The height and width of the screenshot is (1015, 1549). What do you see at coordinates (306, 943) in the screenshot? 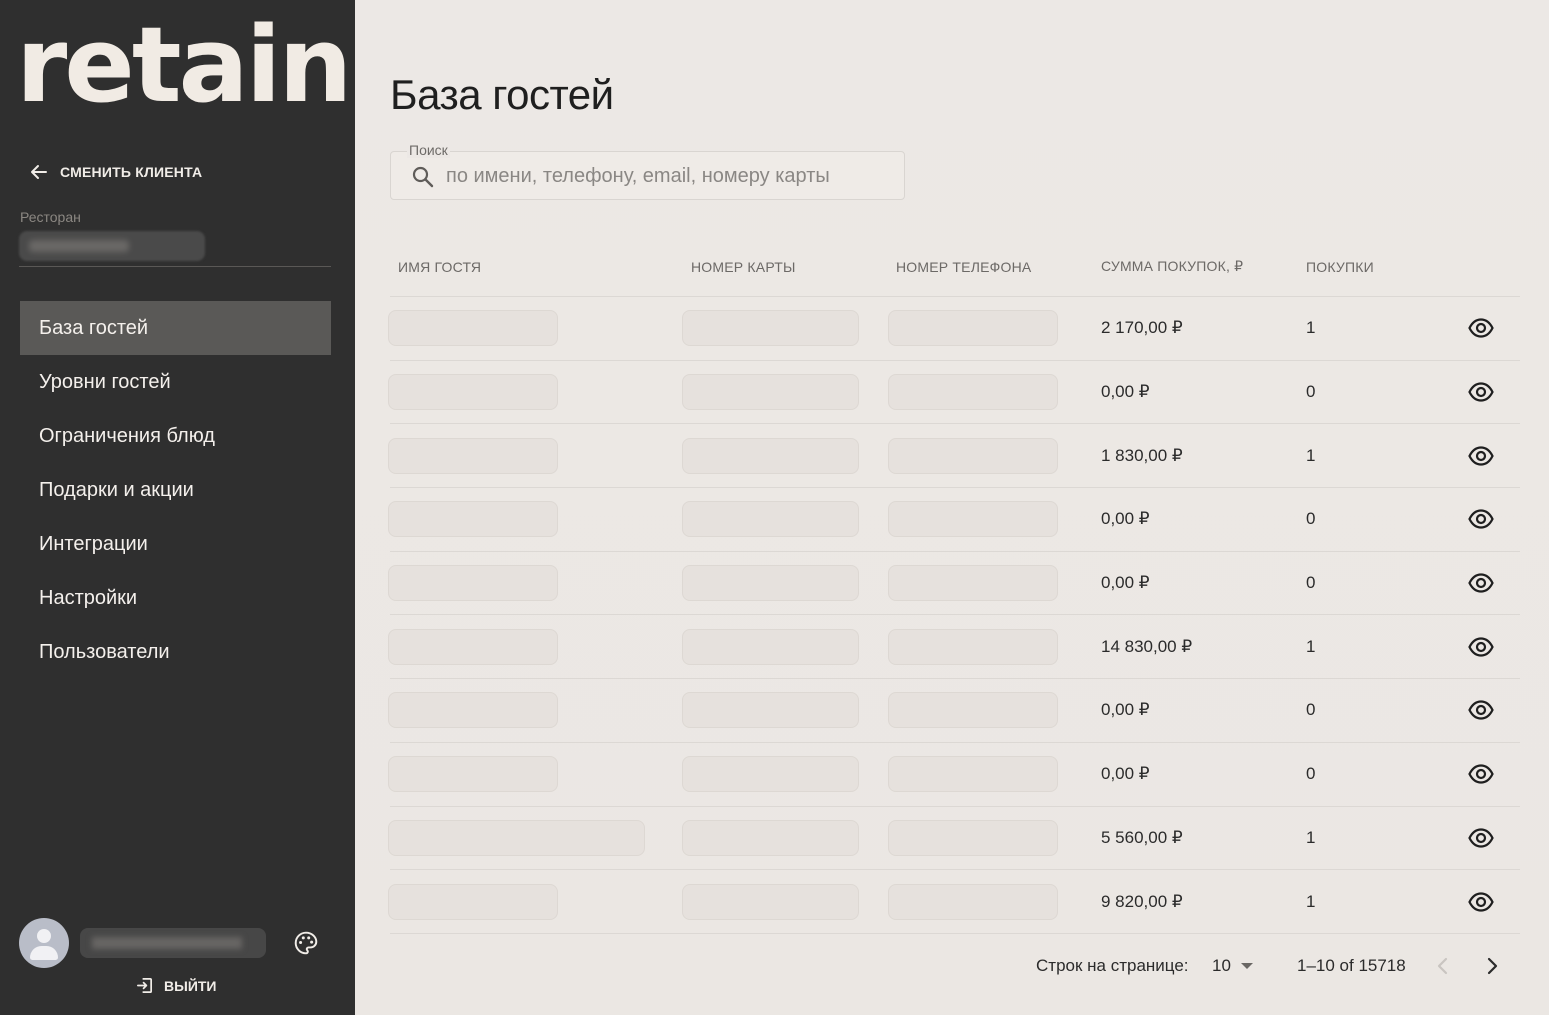
I see `palette-icon` at bounding box center [306, 943].